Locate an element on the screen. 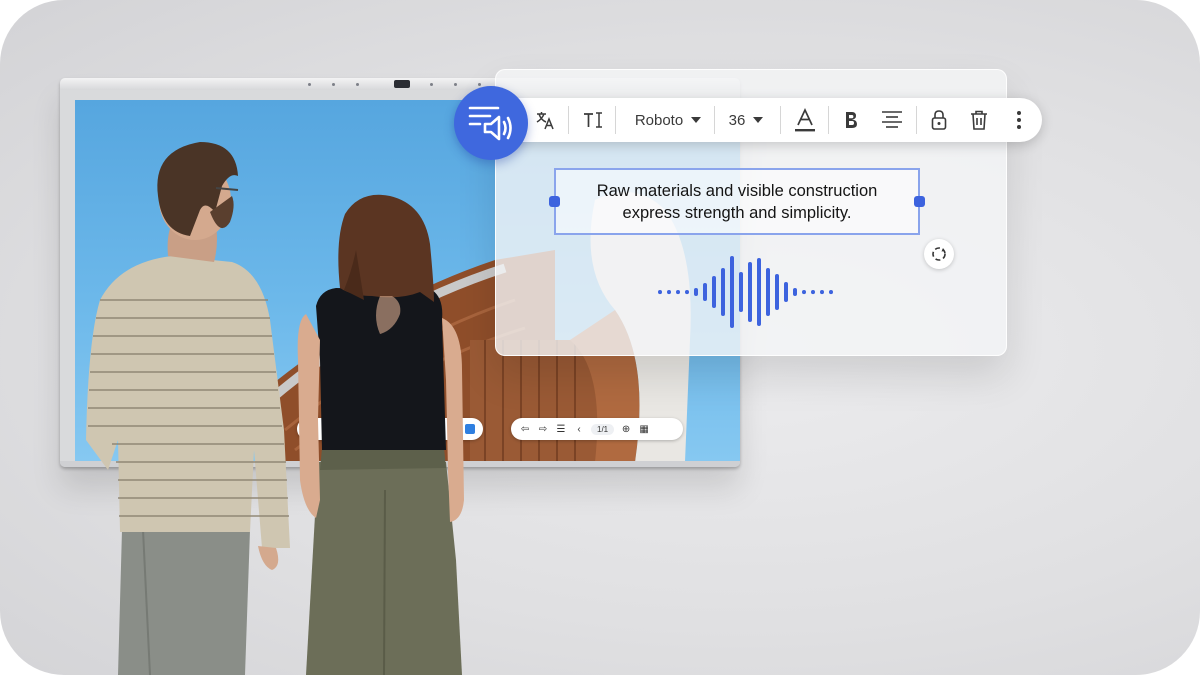 The width and height of the screenshot is (1200, 675). man-figure is located at coordinates (188, 408).